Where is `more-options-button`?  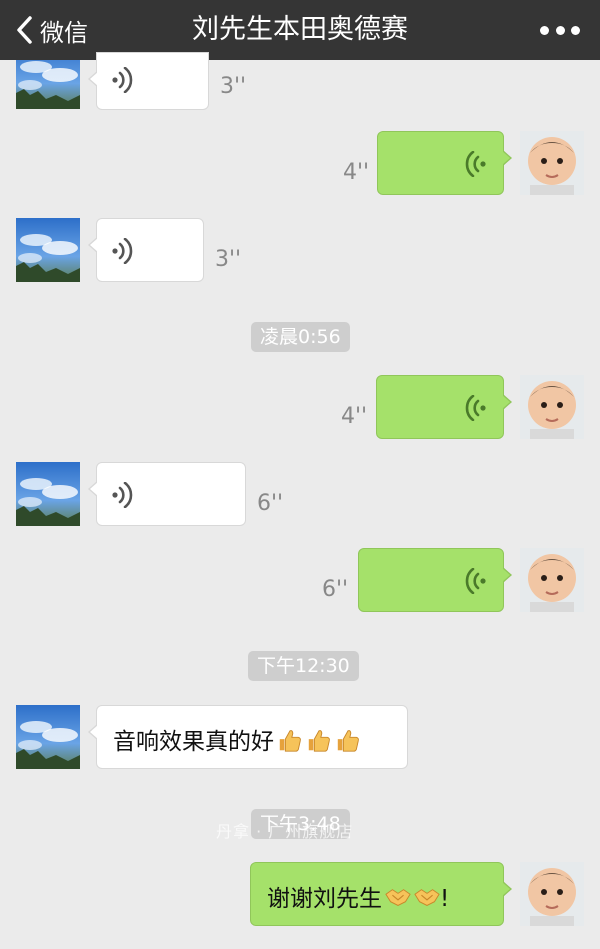
more-options-button is located at coordinates (560, 30).